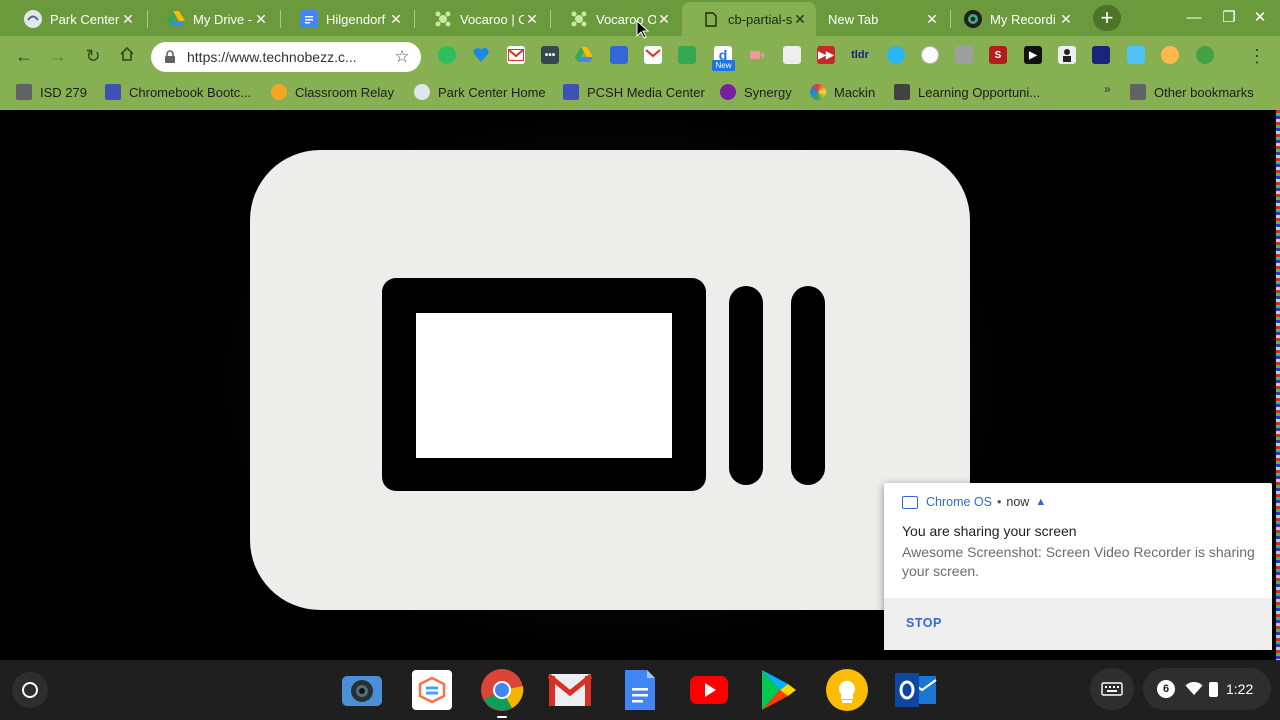  I want to click on play-store-app-icon, so click(778, 690).